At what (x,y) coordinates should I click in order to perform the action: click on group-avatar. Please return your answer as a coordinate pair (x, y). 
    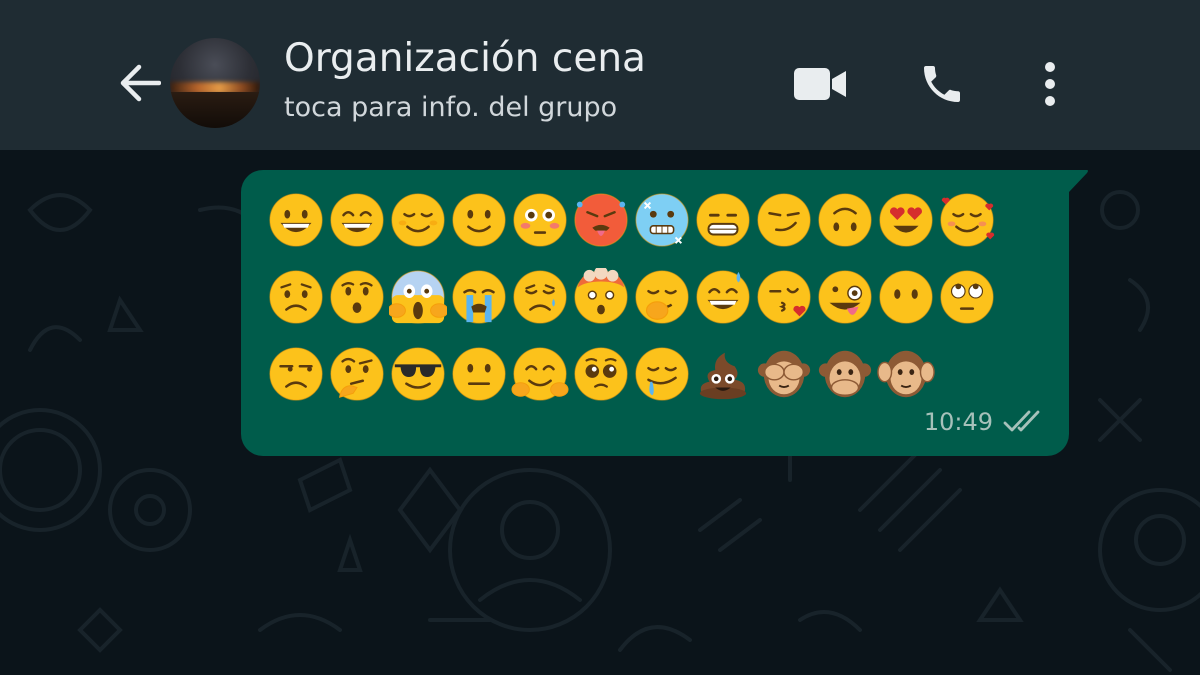
    Looking at the image, I should click on (215, 83).